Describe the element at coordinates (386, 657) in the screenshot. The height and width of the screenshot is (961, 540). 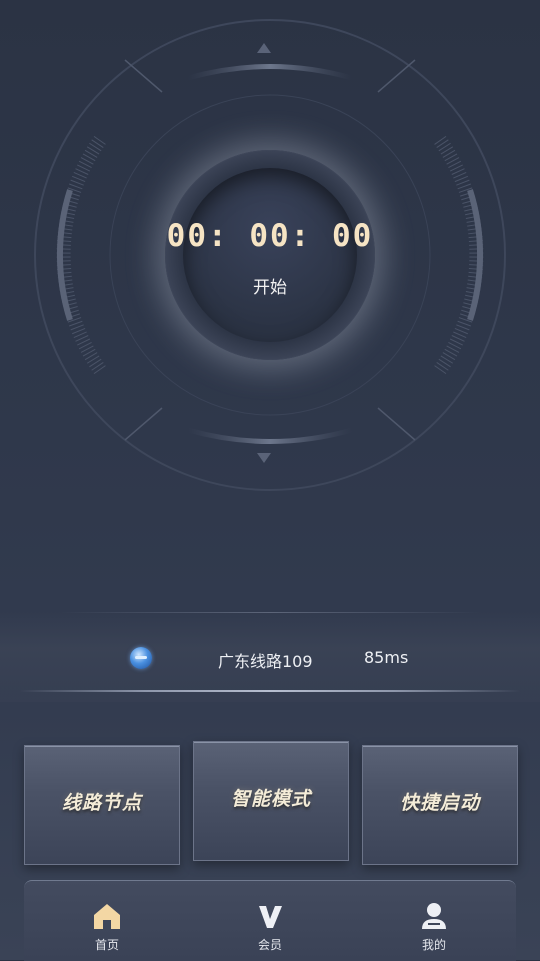
I see `route-latency: 85ms` at that location.